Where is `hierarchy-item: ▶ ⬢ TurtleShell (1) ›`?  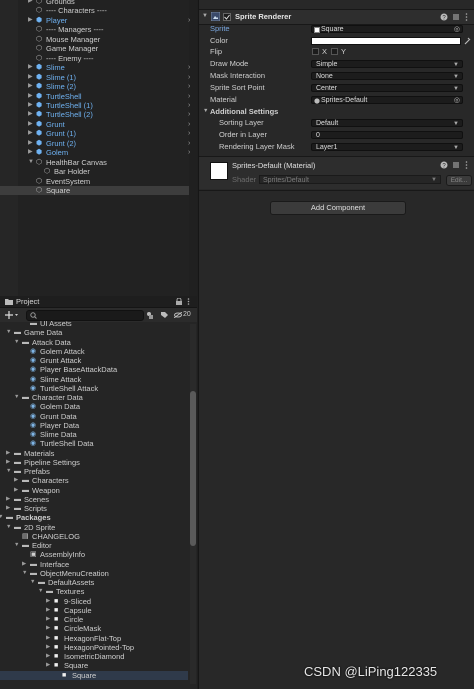
hierarchy-item: ▶ ⬢ TurtleShell (1) › is located at coordinates (95, 105).